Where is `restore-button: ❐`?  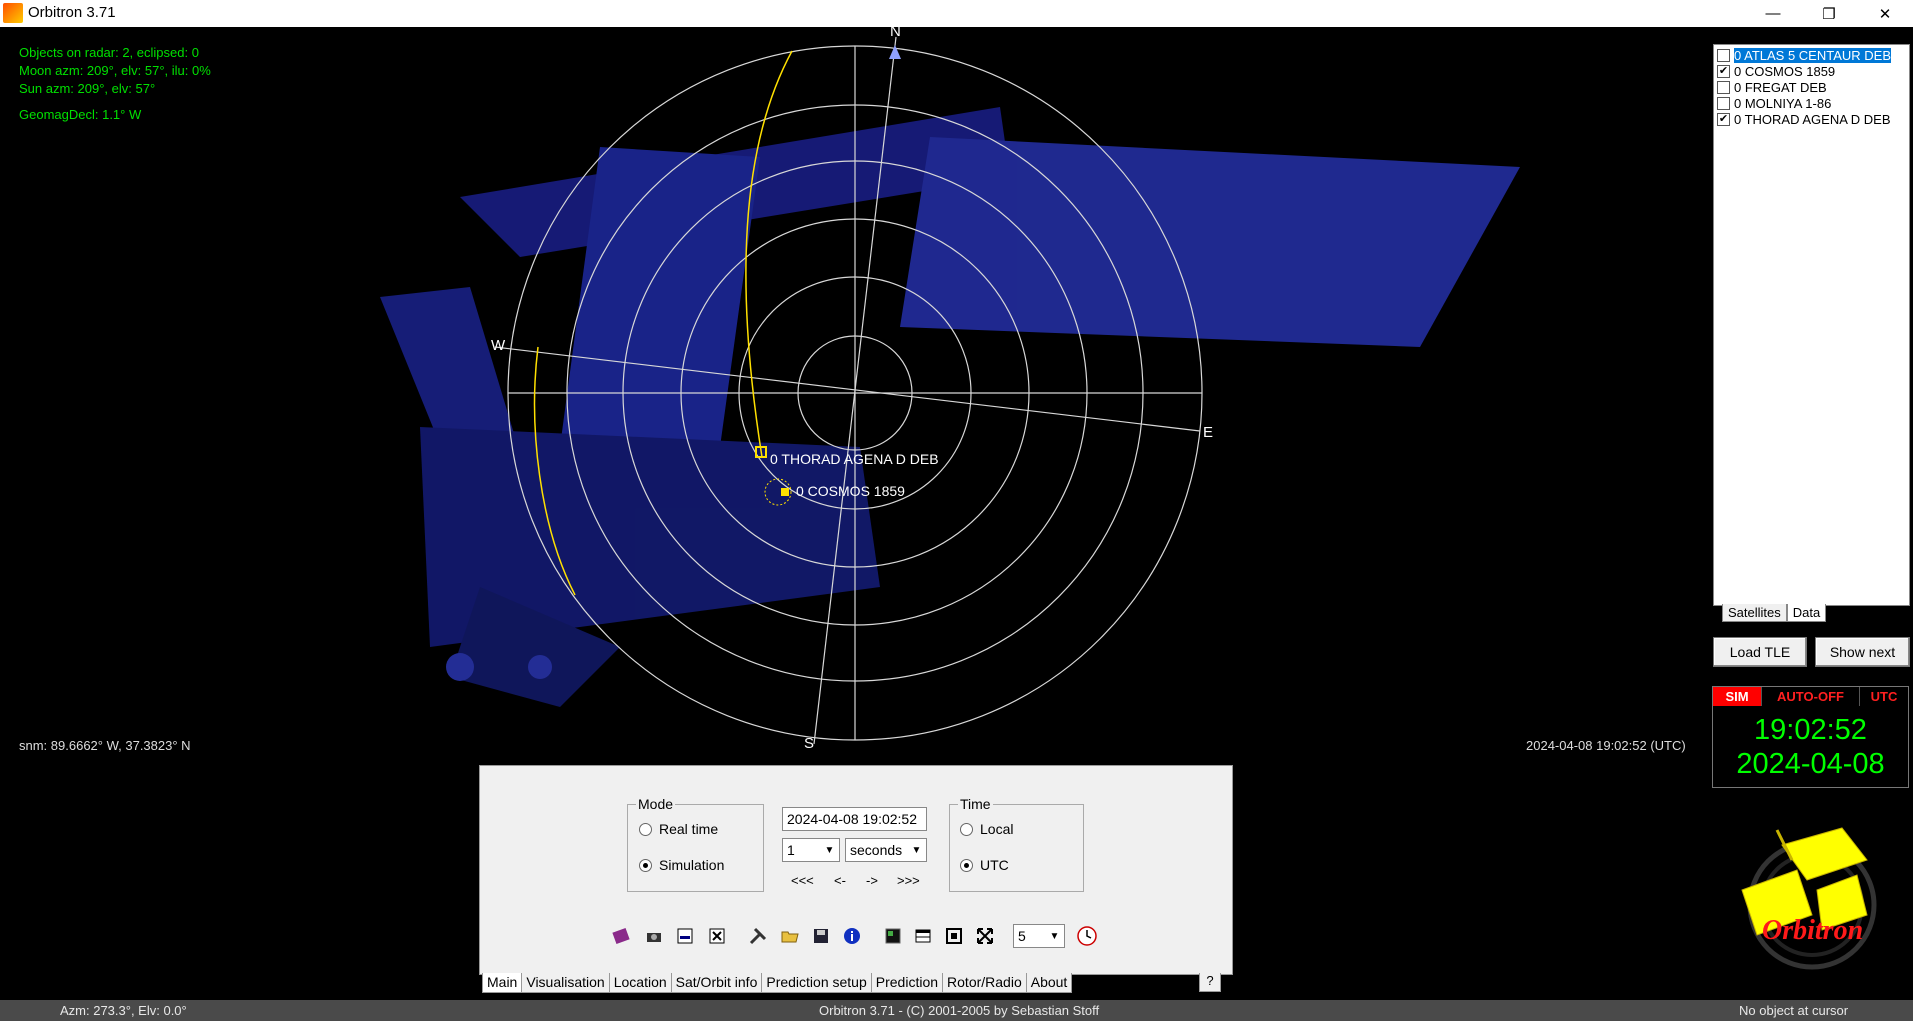 restore-button: ❐ is located at coordinates (1829, 13).